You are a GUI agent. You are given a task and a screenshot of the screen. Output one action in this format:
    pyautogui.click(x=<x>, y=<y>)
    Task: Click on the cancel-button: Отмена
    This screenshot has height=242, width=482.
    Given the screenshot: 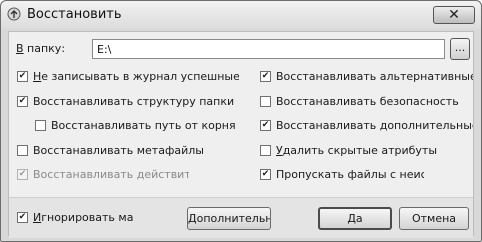 What is the action you would take?
    pyautogui.click(x=434, y=218)
    